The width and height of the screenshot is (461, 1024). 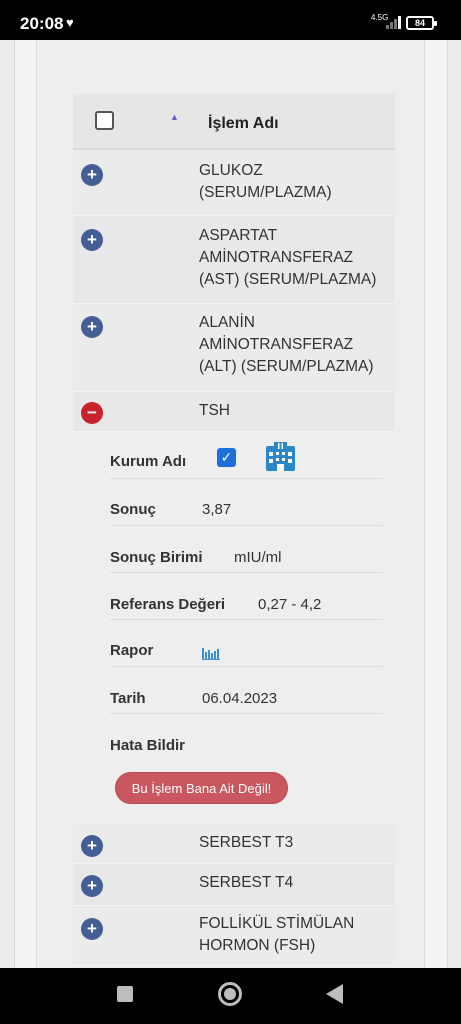 I want to click on recent-apps-icon, so click(x=125, y=994).